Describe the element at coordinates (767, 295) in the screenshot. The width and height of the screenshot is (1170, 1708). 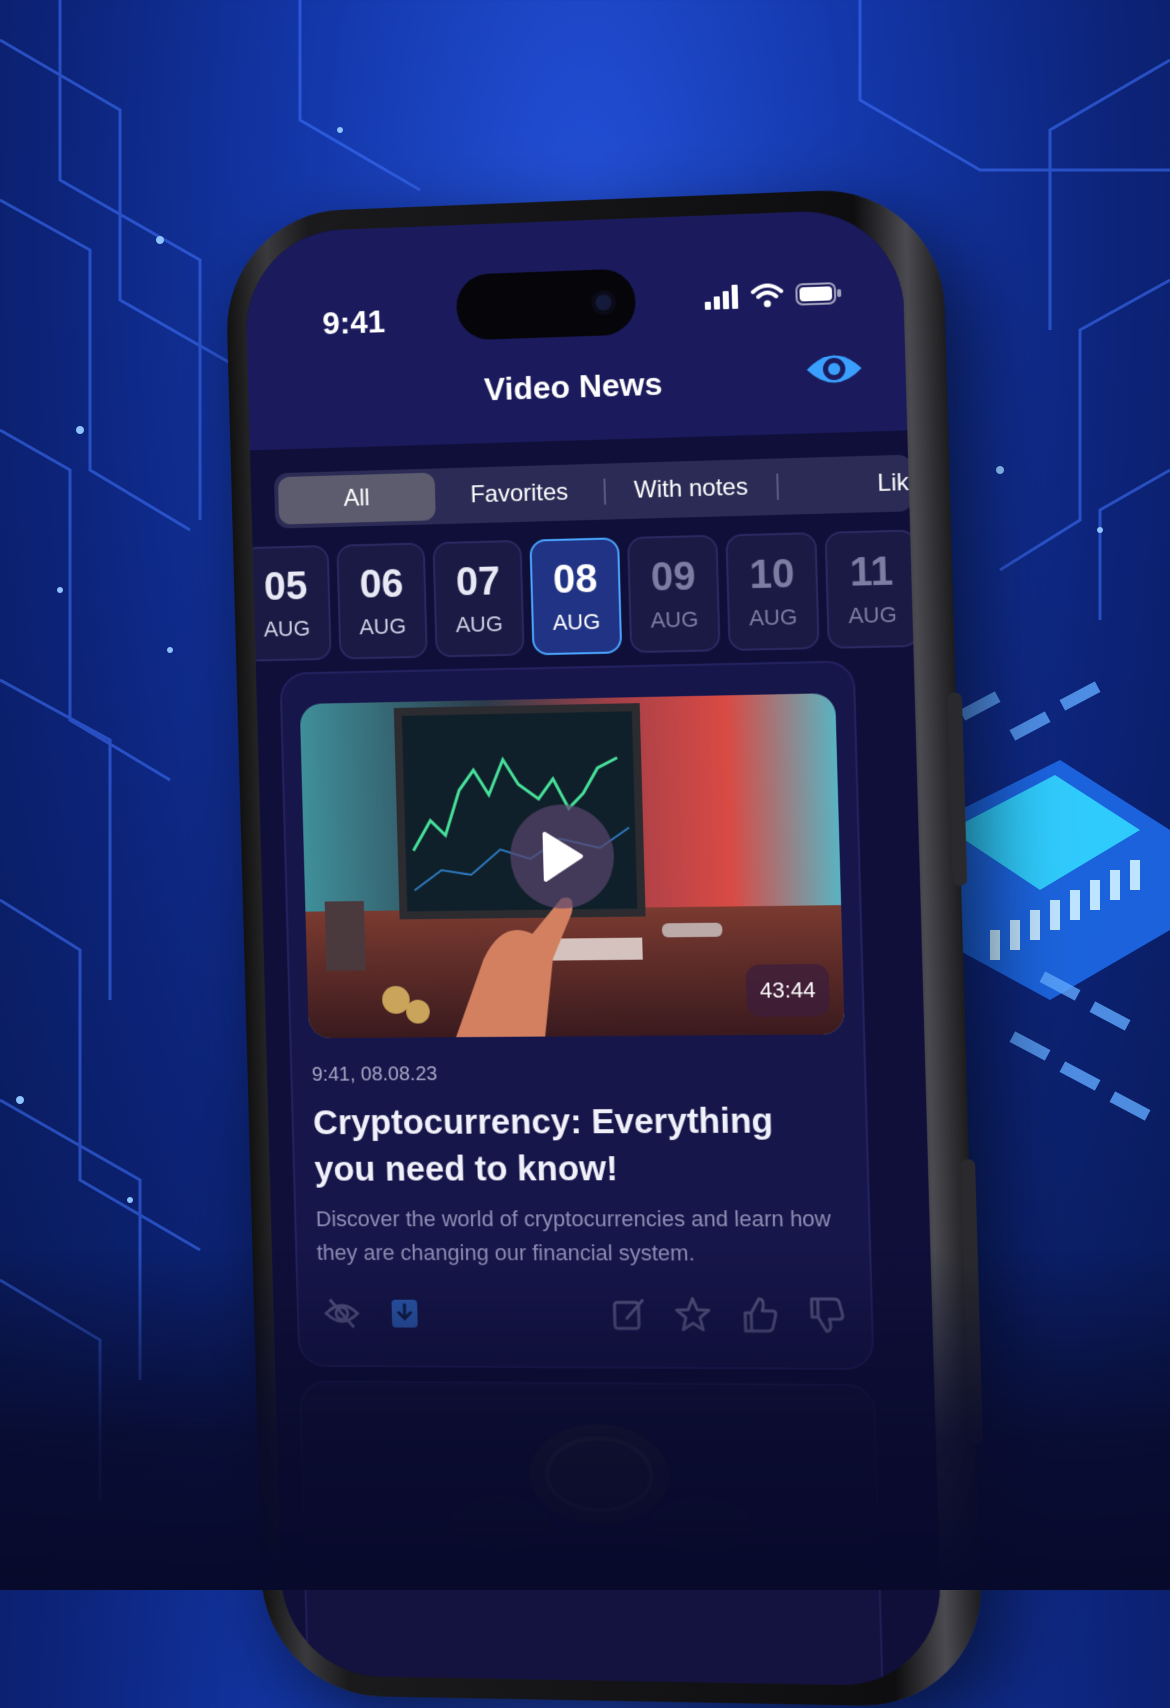
I see `wifi-icon` at that location.